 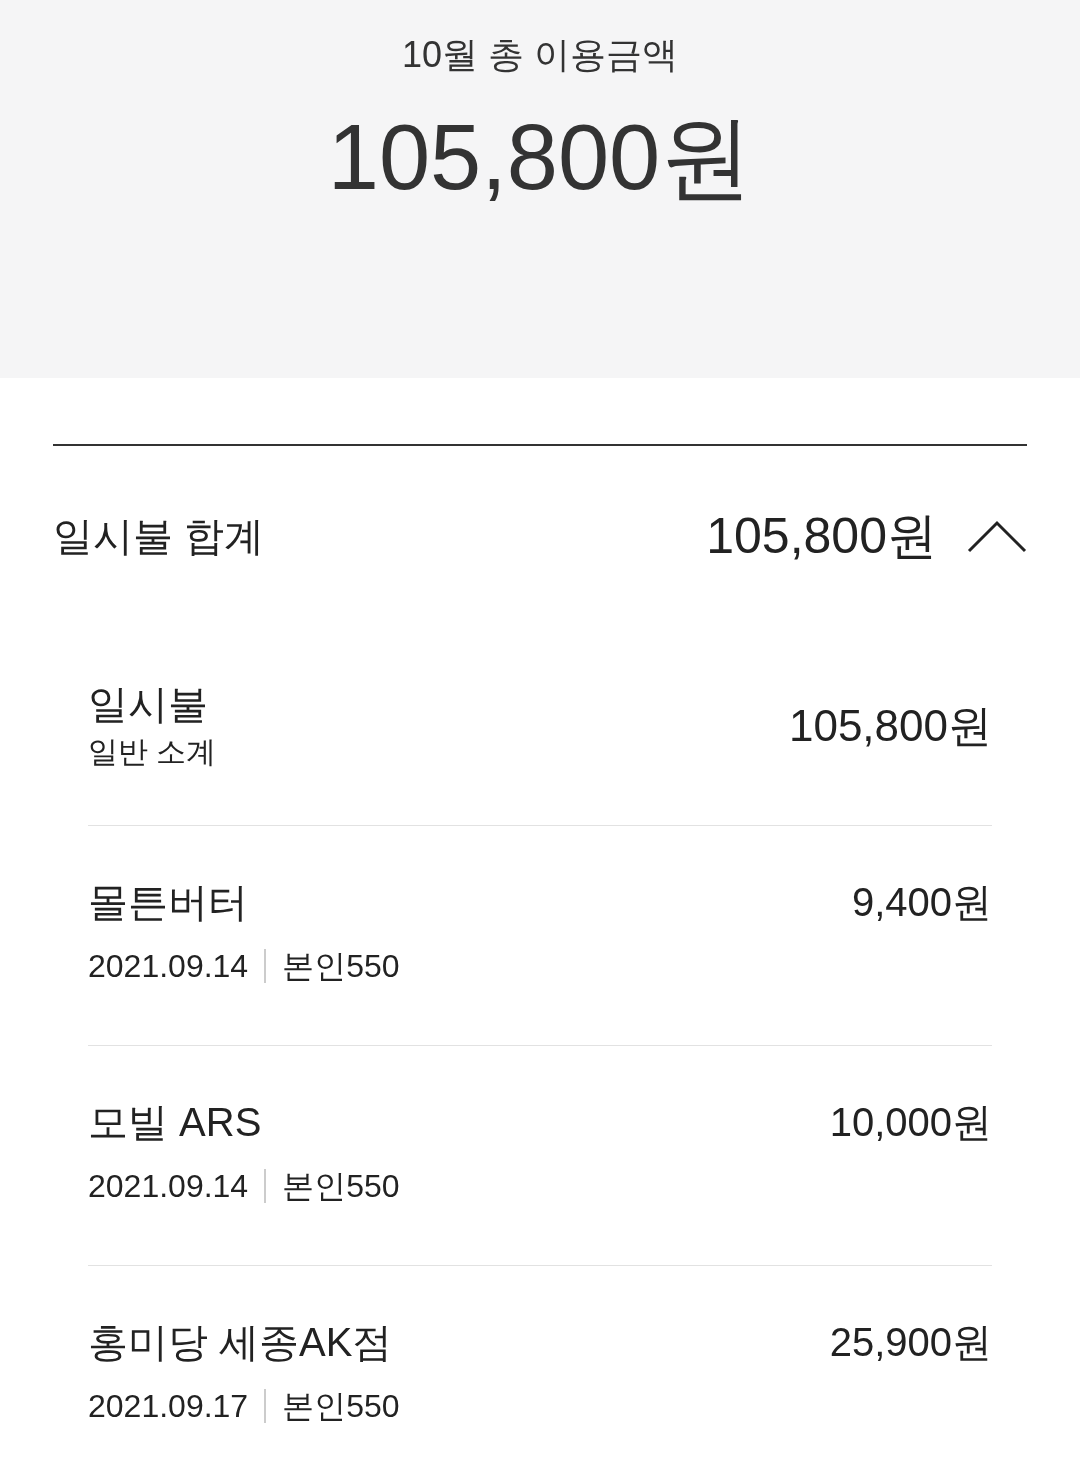 What do you see at coordinates (910, 1122) in the screenshot?
I see `transaction-amount: 10,000원` at bounding box center [910, 1122].